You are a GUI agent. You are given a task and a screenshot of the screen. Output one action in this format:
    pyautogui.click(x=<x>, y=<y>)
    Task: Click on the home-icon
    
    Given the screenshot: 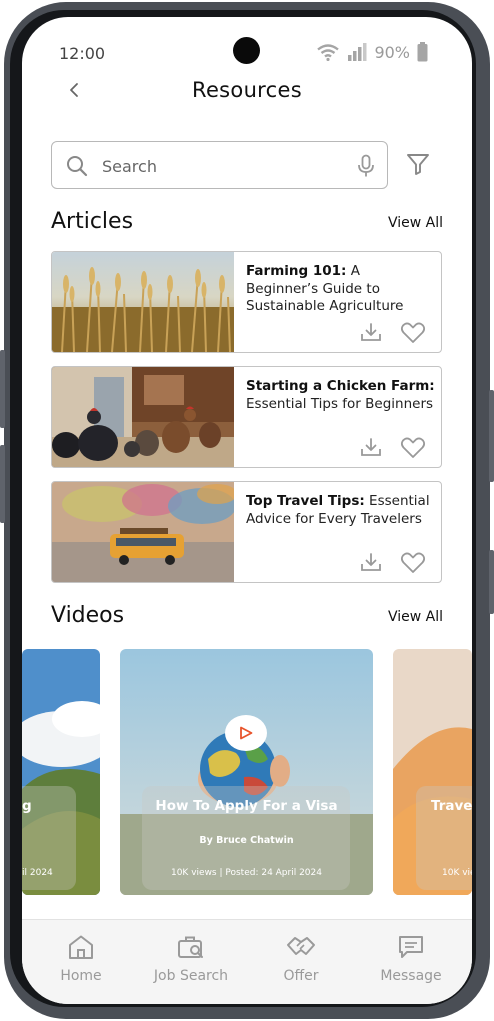 What is the action you would take?
    pyautogui.click(x=81, y=947)
    